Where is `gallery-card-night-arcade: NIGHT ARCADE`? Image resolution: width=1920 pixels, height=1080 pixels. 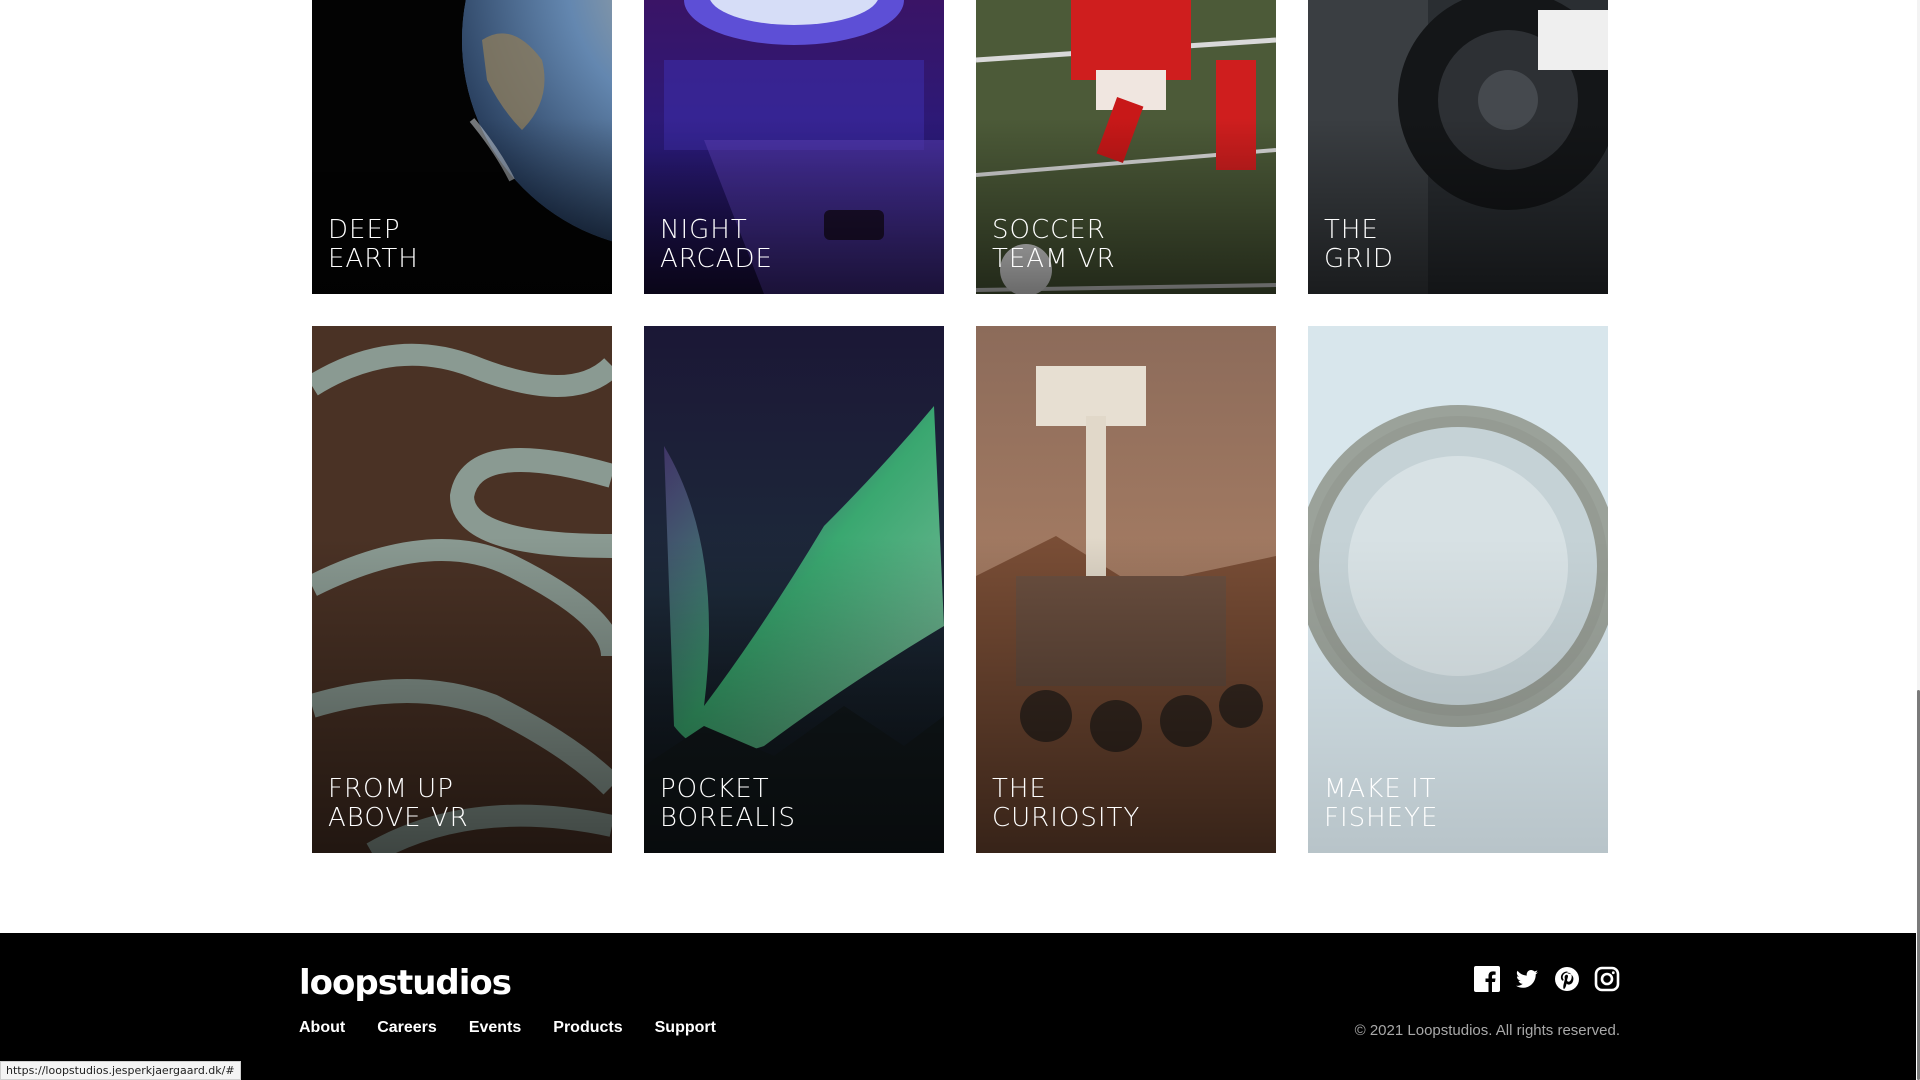 gallery-card-night-arcade: NIGHT ARCADE is located at coordinates (794, 147).